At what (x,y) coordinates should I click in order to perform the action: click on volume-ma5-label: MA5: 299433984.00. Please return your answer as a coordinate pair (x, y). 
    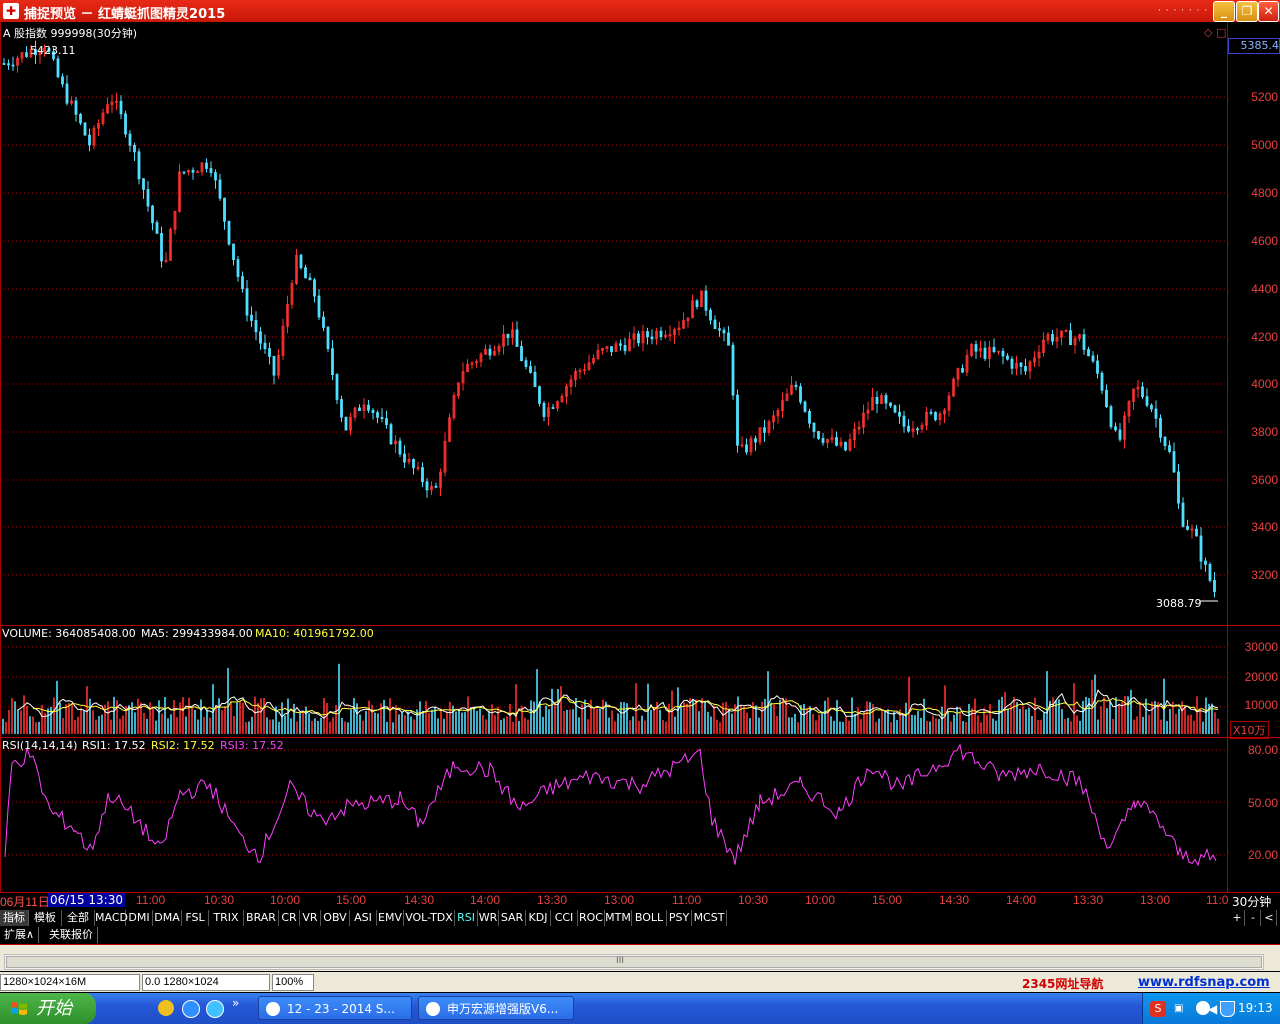
    Looking at the image, I should click on (197, 633).